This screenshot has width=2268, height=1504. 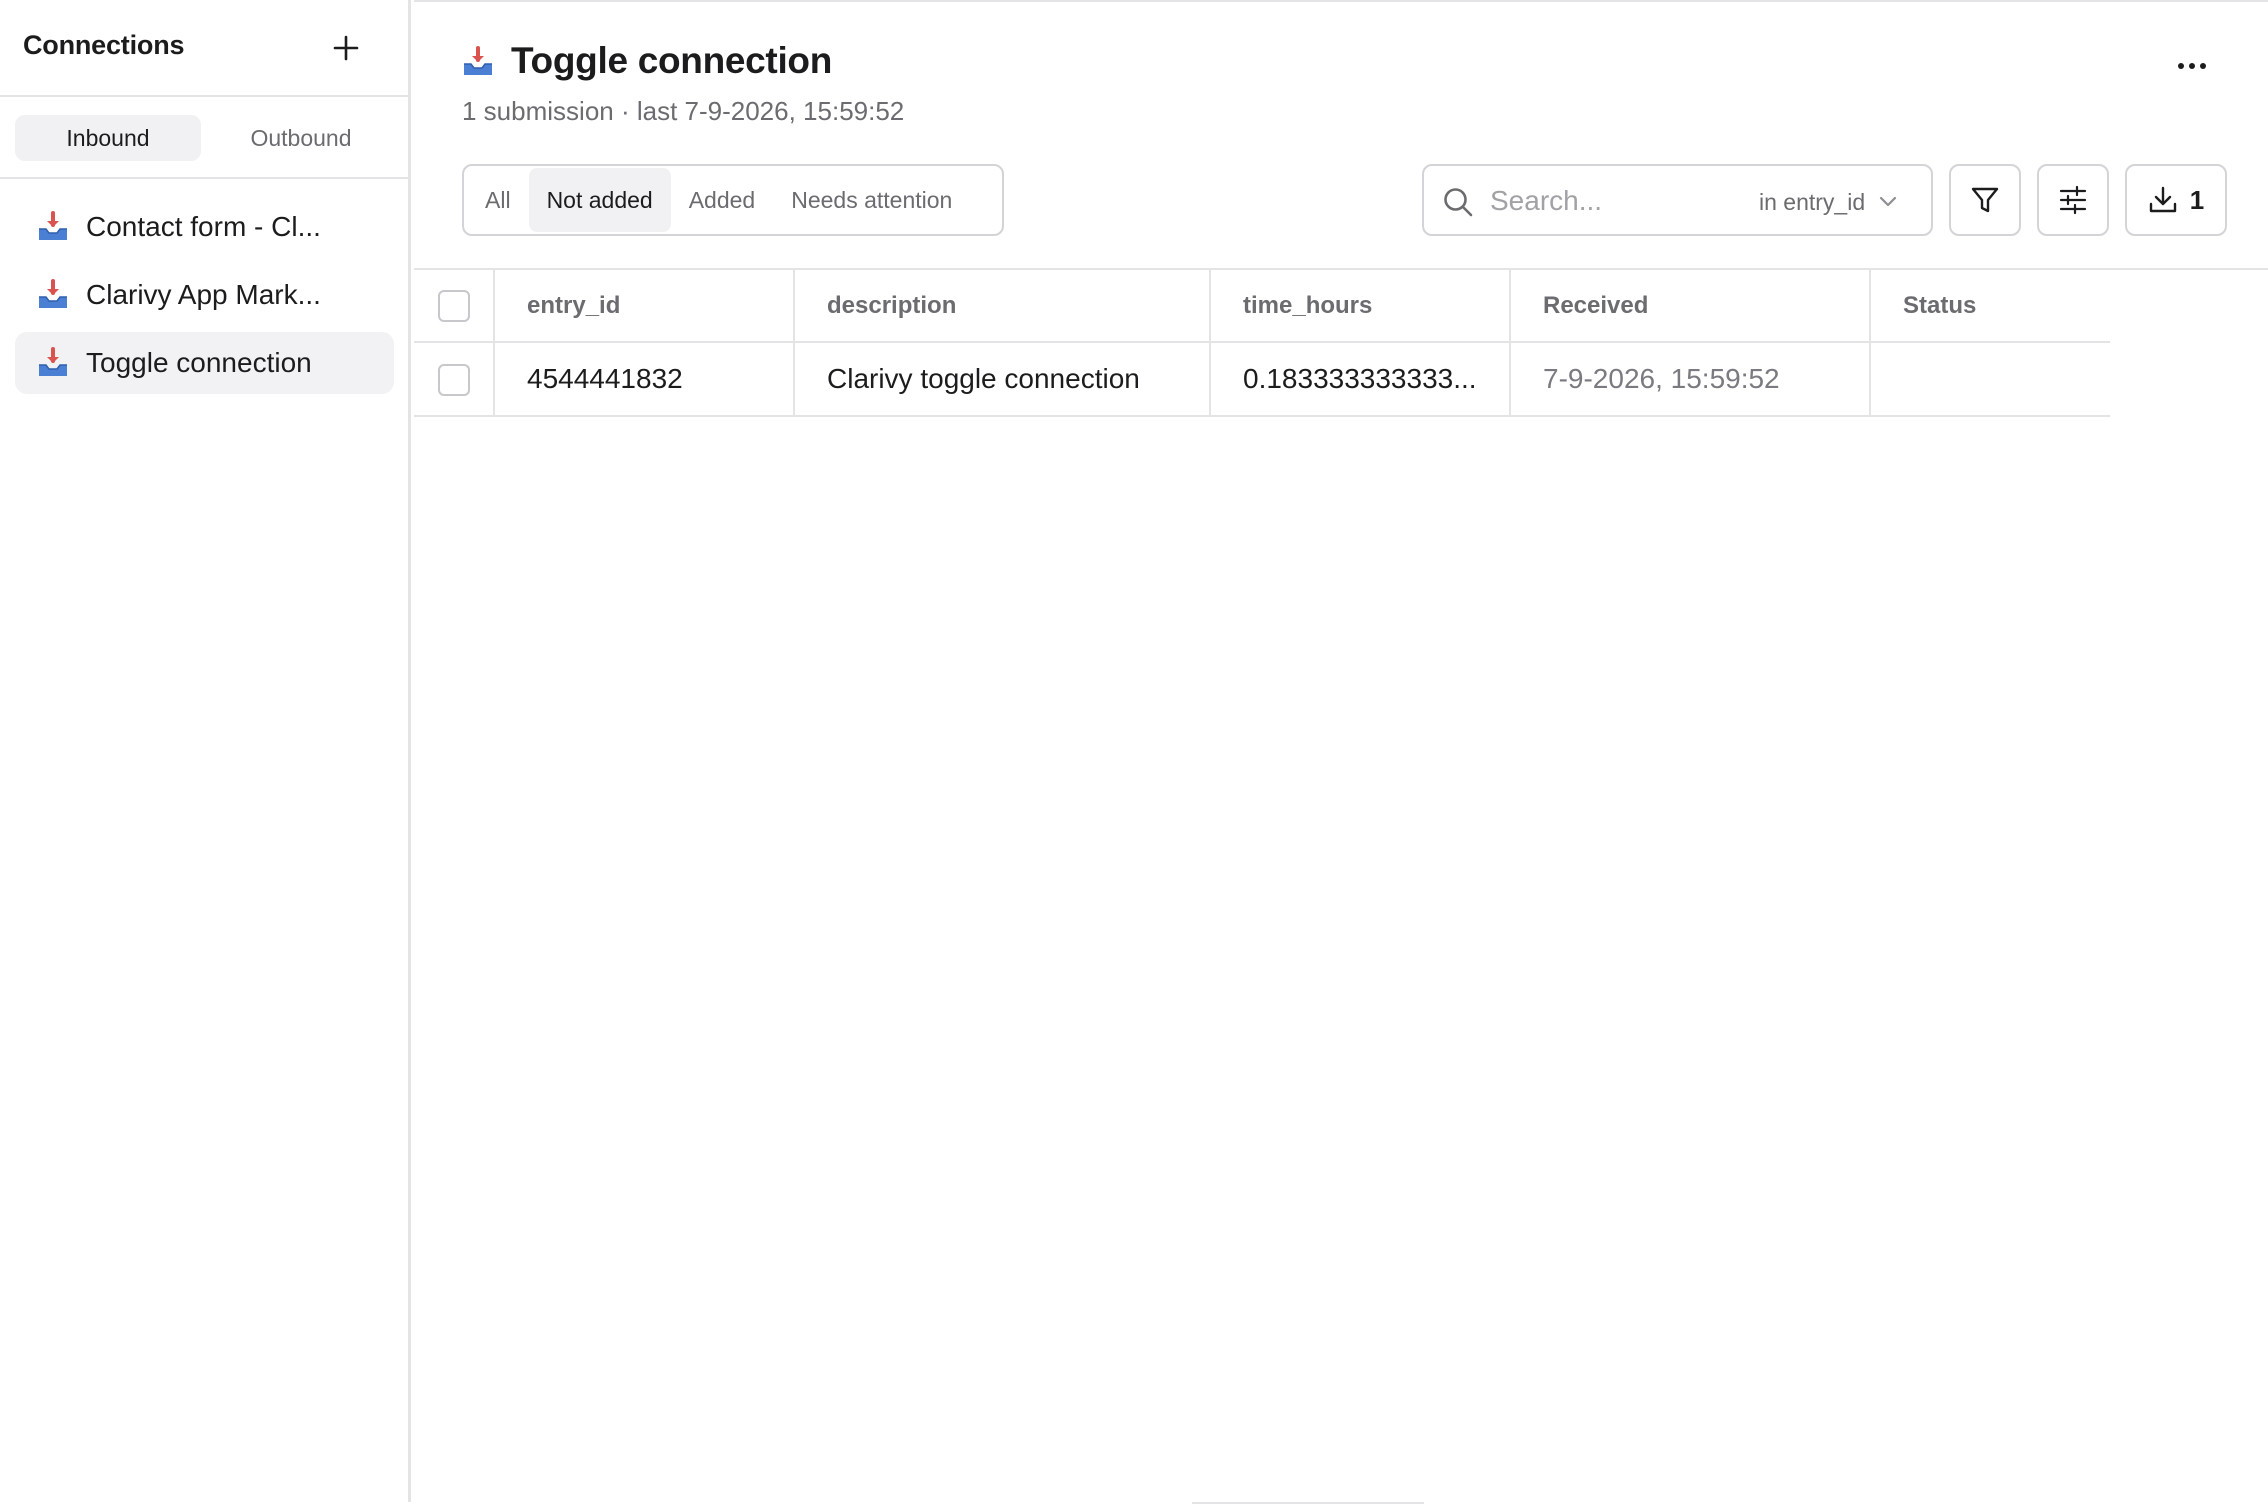 I want to click on select-all-cell, so click(x=454, y=306).